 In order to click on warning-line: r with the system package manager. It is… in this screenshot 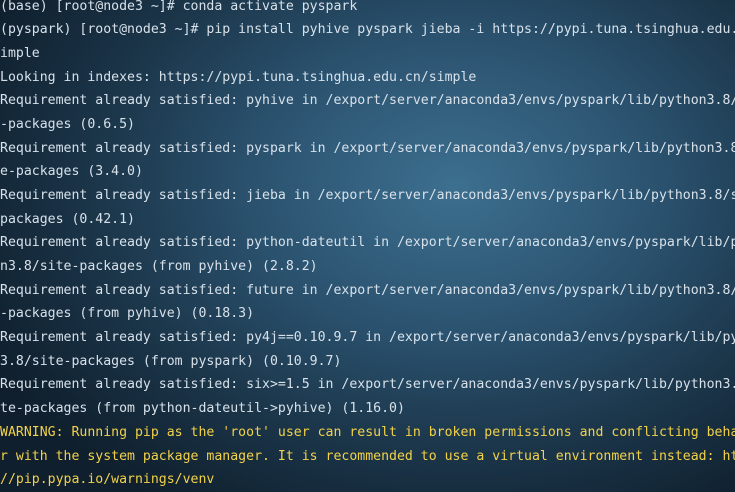, I will do `click(367, 456)`.